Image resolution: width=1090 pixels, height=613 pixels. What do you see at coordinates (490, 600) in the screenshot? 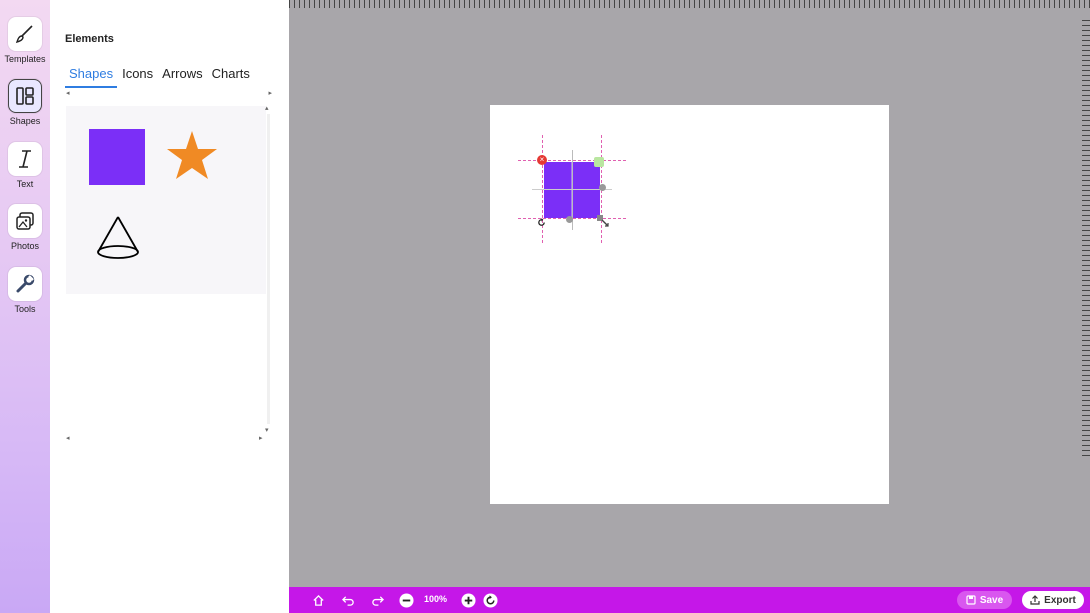
I see `reset-zoom-icon` at bounding box center [490, 600].